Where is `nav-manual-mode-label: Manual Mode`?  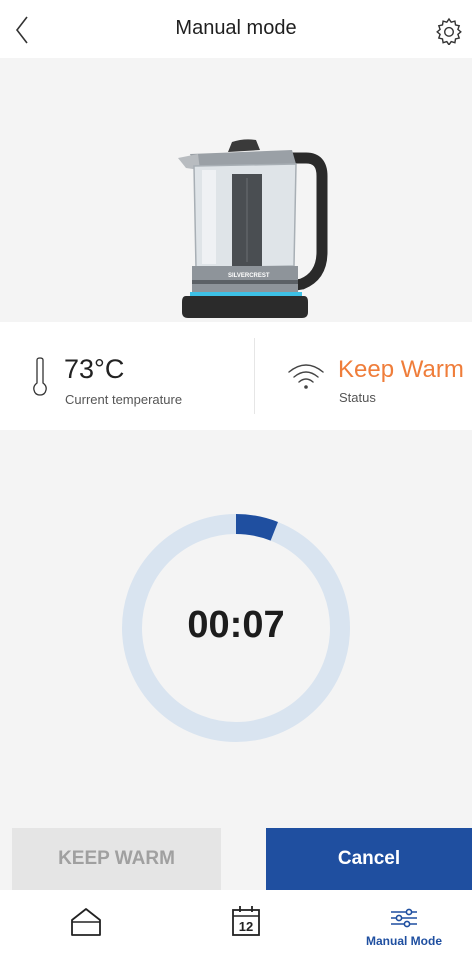 nav-manual-mode-label: Manual Mode is located at coordinates (403, 941).